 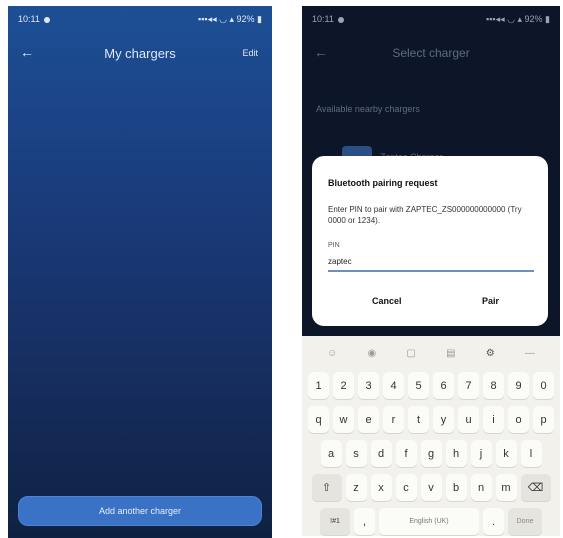 What do you see at coordinates (535, 487) in the screenshot?
I see `backspace-icon: ⌫` at bounding box center [535, 487].